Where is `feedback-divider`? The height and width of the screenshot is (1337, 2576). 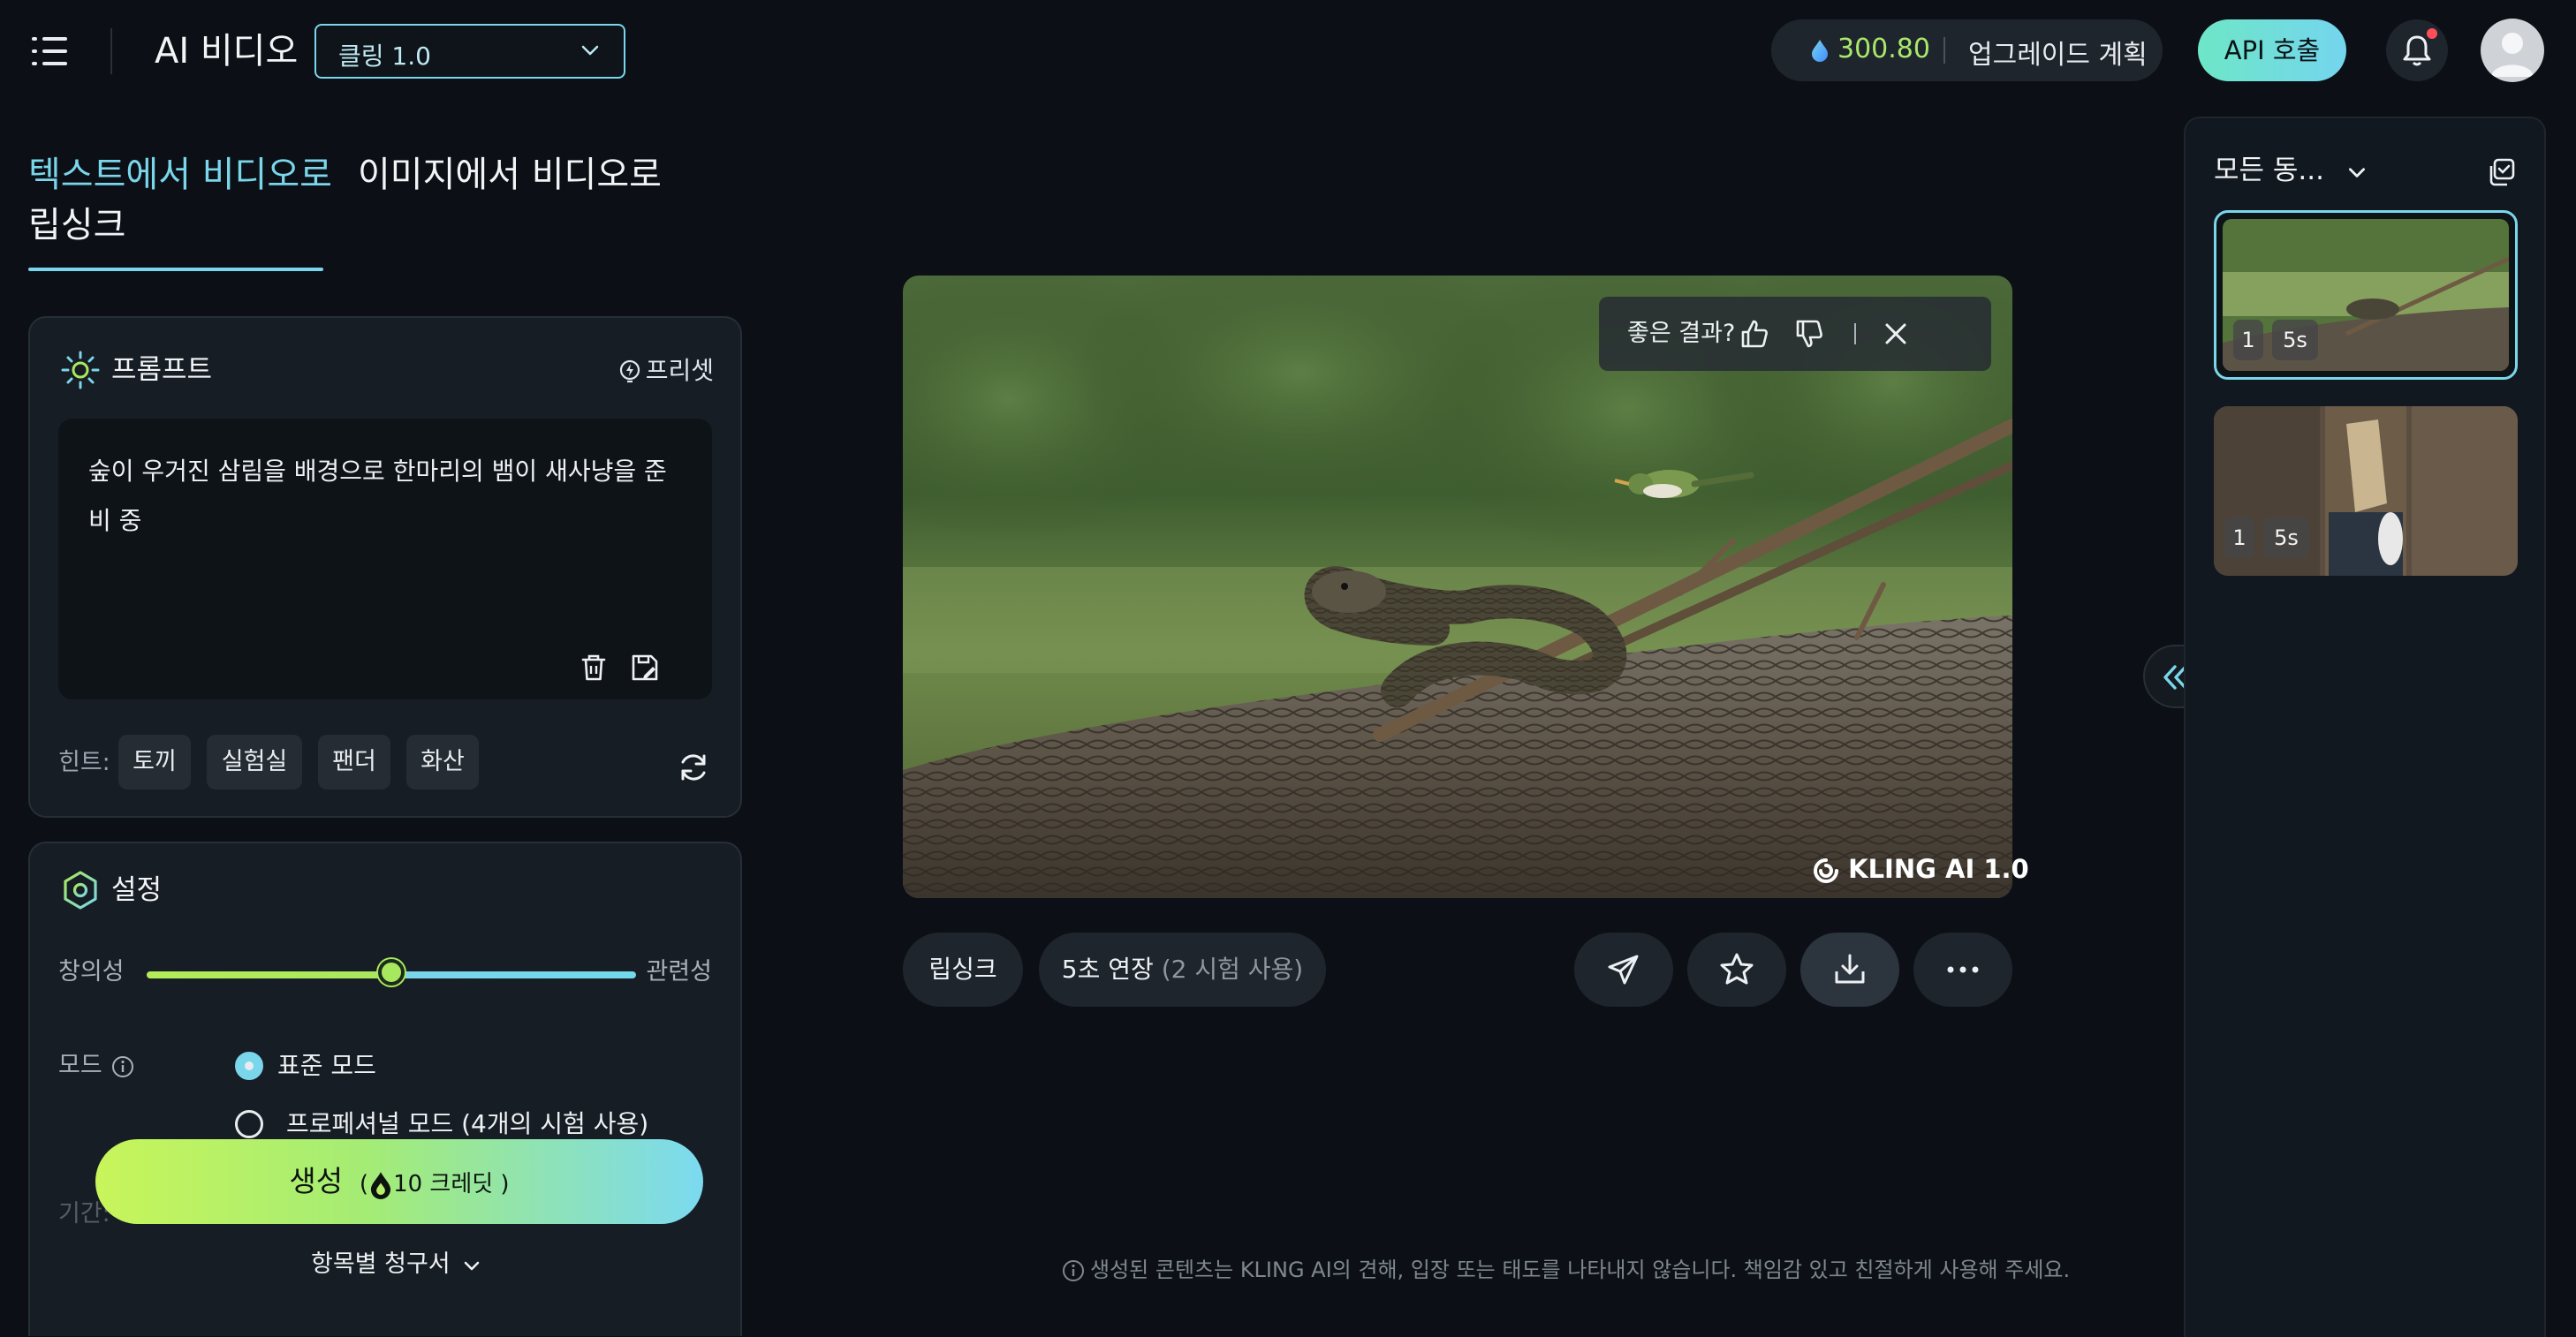
feedback-divider is located at coordinates (1855, 333).